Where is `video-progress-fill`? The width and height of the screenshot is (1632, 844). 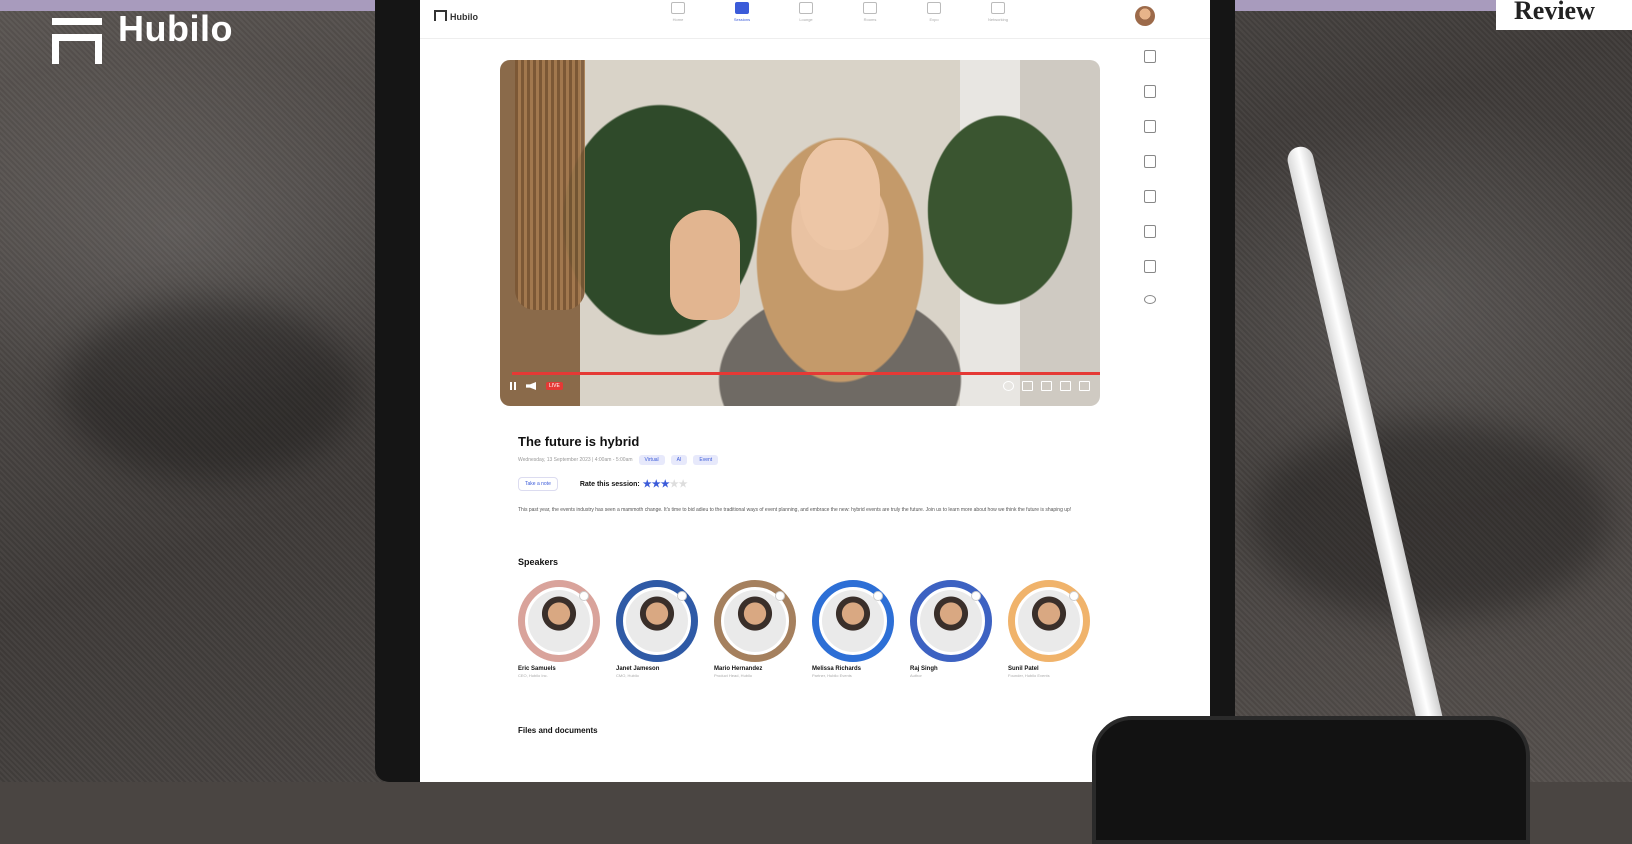 video-progress-fill is located at coordinates (806, 373).